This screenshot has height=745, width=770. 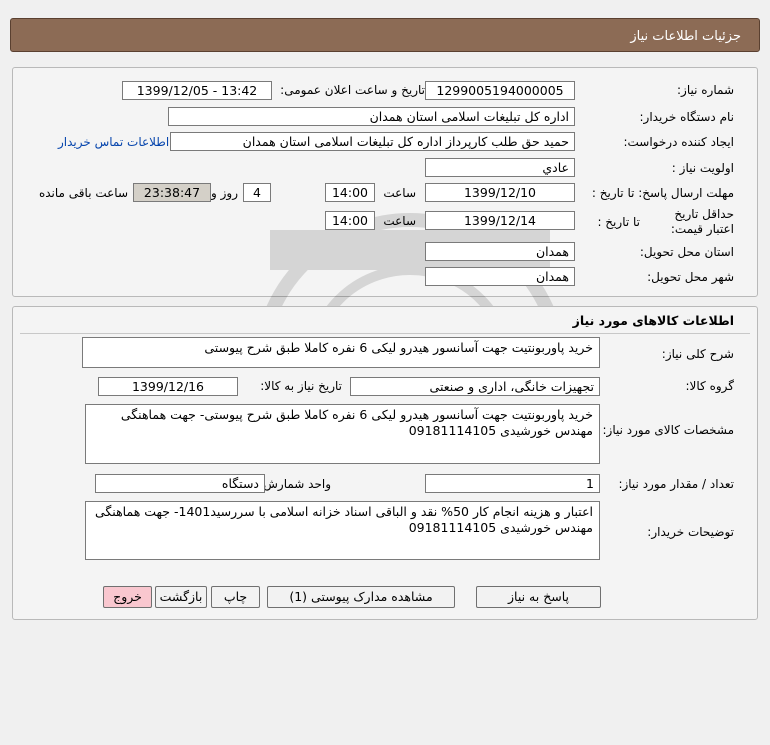 I want to click on deadline-date-field: 1399/12/10, so click(x=500, y=192).